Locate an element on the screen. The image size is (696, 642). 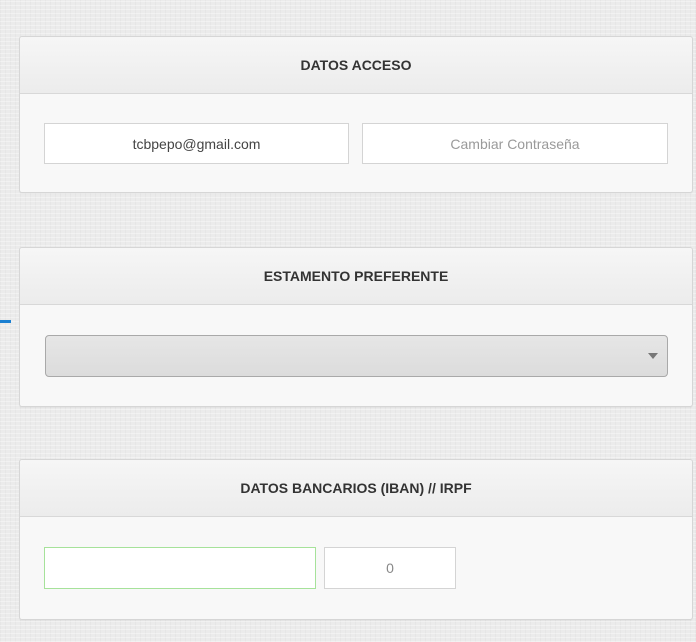
irpf-input: 0 is located at coordinates (390, 568).